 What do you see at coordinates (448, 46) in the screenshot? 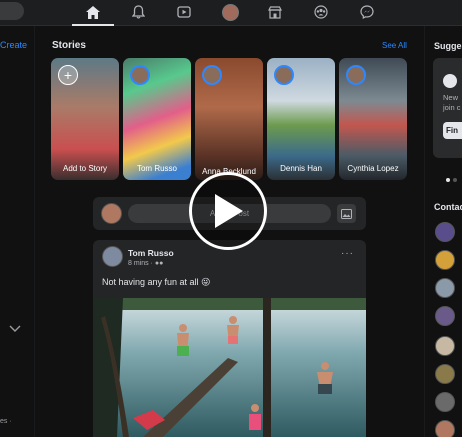
I see `suggested-title: Suggested` at bounding box center [448, 46].